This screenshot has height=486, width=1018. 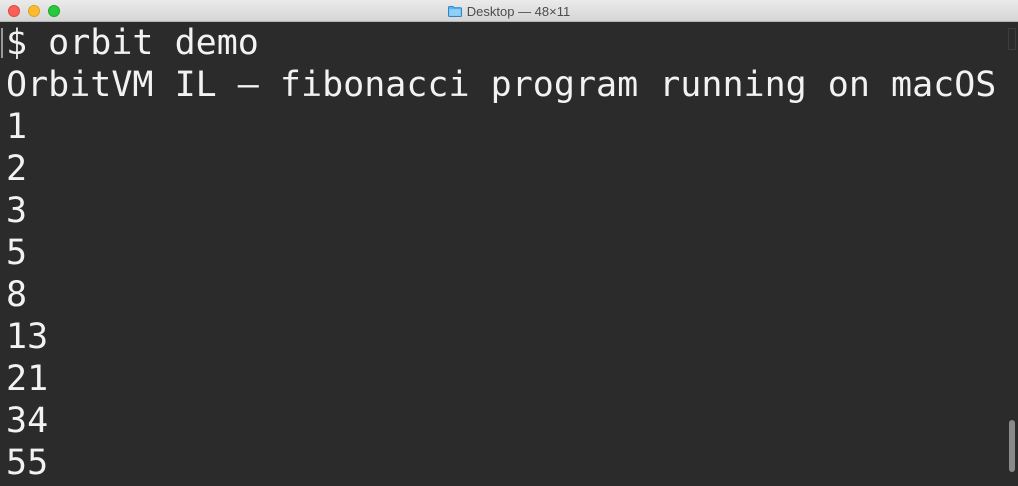 What do you see at coordinates (518, 11) in the screenshot?
I see `window-title-text: Desktop — 48×11` at bounding box center [518, 11].